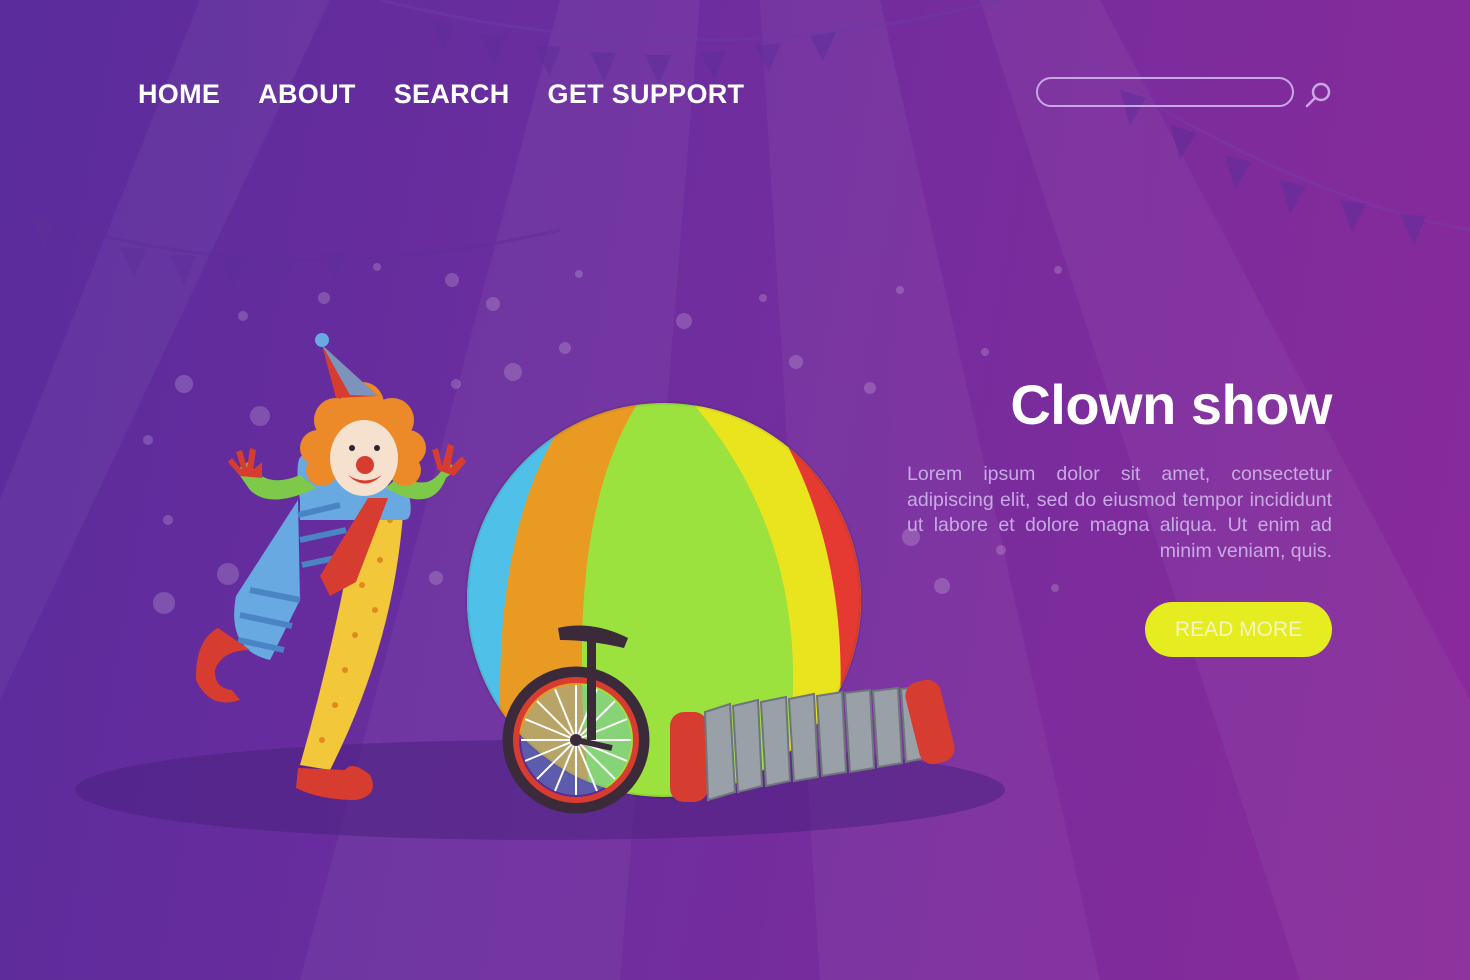 The height and width of the screenshot is (980, 1470). I want to click on main-nav: HOME ABOUT SEARCH GET SUPPORT, so click(441, 94).